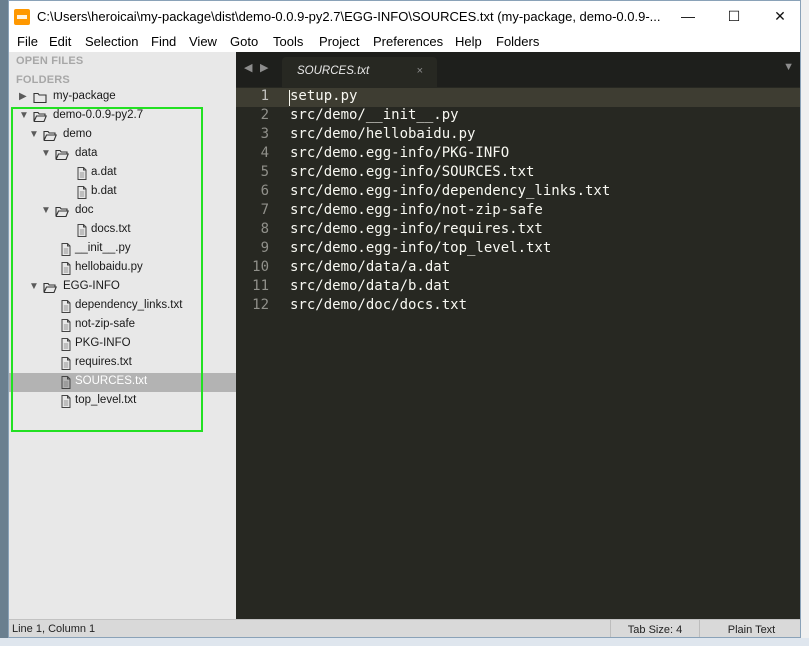 The width and height of the screenshot is (809, 646). Describe the element at coordinates (518, 287) in the screenshot. I see `code-line: 11 src/demo/data/b.dat` at that location.